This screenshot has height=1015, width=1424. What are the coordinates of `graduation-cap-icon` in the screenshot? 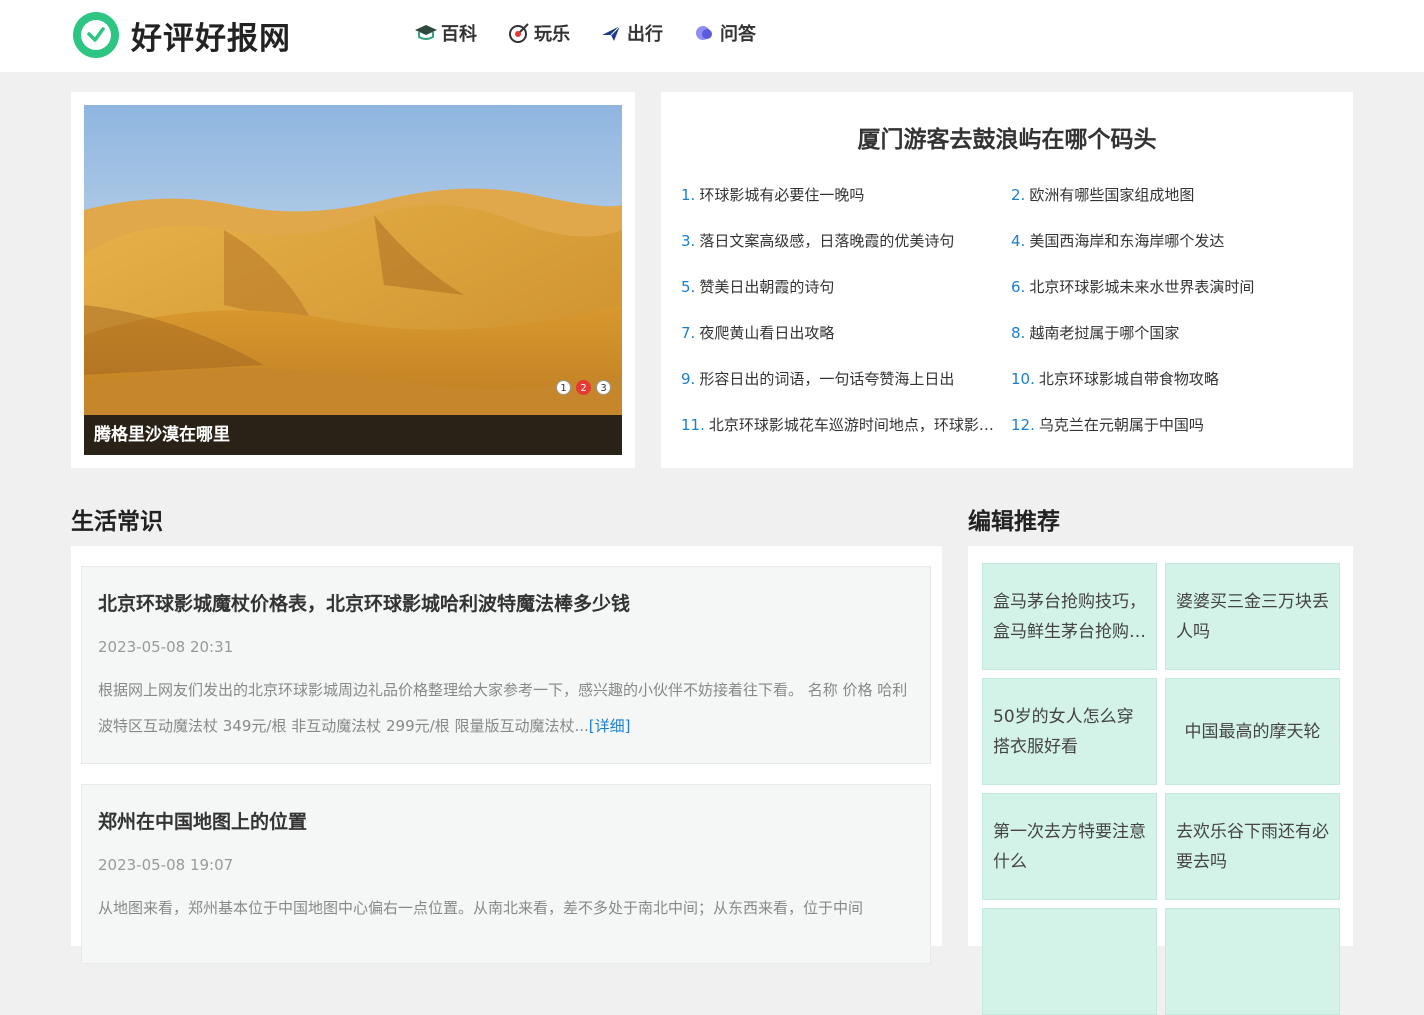 It's located at (426, 32).